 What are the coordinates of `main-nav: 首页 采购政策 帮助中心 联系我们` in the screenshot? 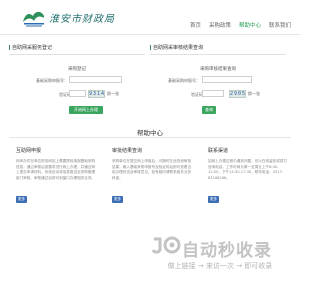 It's located at (240, 25).